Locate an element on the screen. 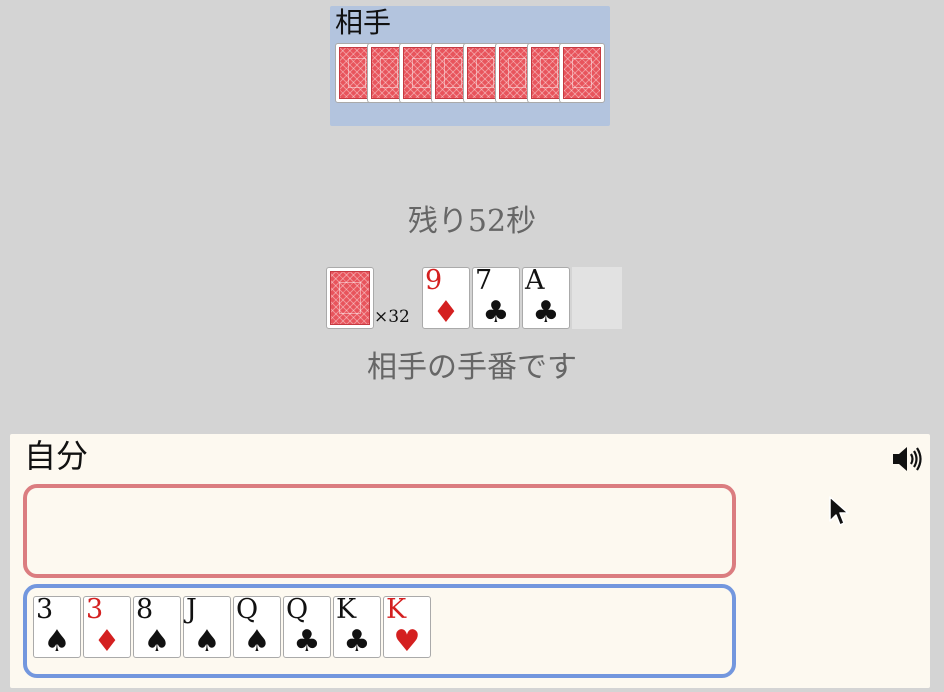  hand-card: Q ♠ is located at coordinates (257, 626).